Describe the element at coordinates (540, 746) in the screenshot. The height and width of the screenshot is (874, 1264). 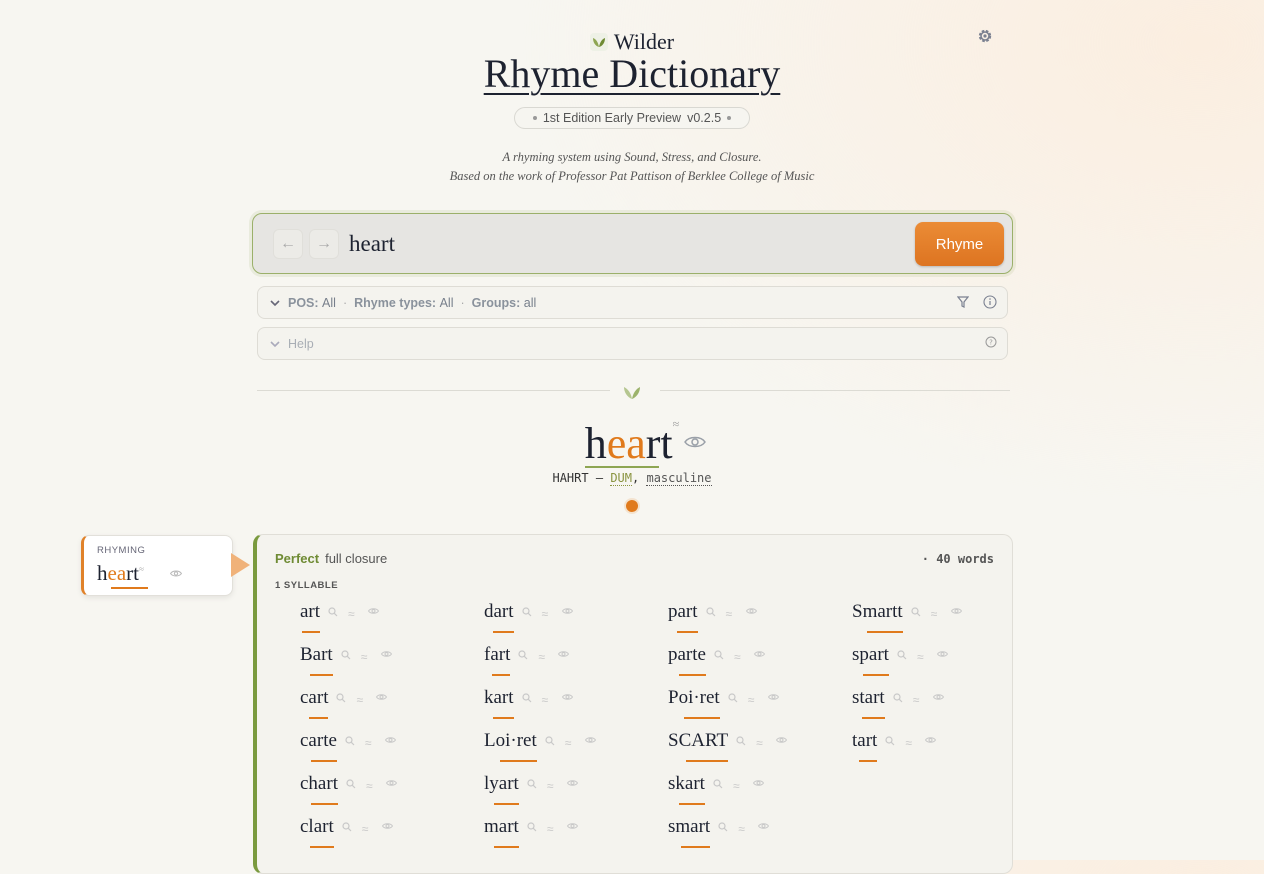
I see `rhyme-word-item: Loi·ret ≈` at that location.